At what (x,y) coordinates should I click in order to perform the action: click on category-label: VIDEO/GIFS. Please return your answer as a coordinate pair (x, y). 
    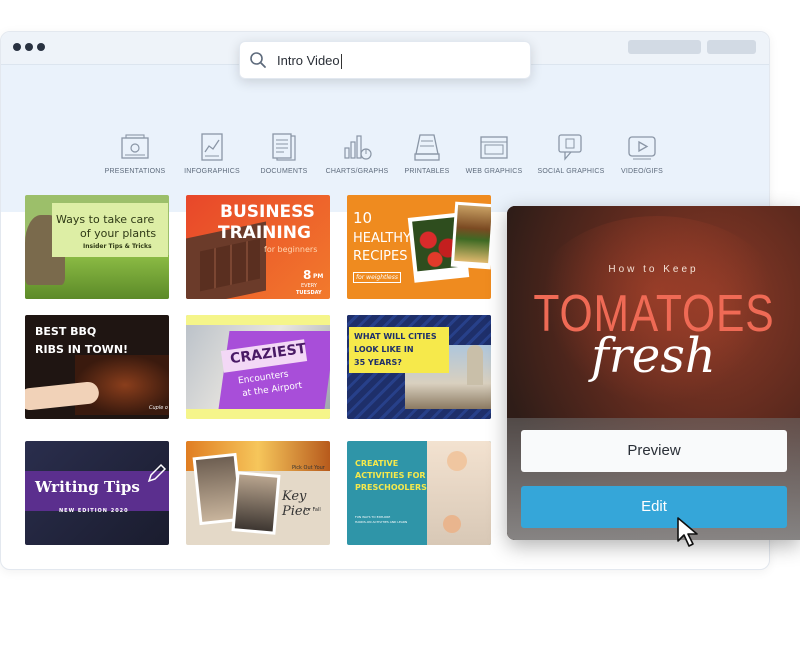
    Looking at the image, I should click on (642, 171).